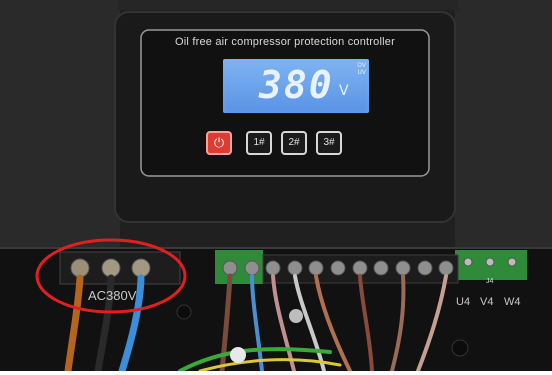  I want to click on ov-indicator: OV, so click(361, 65).